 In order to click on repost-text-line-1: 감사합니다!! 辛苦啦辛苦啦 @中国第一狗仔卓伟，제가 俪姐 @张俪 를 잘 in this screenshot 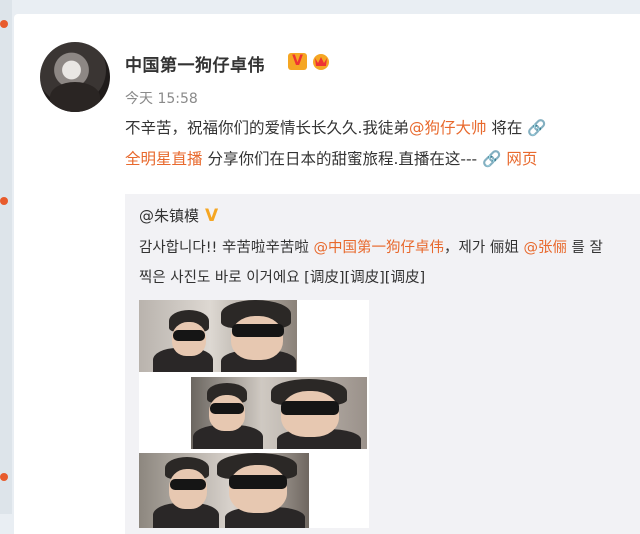, I will do `click(371, 246)`.